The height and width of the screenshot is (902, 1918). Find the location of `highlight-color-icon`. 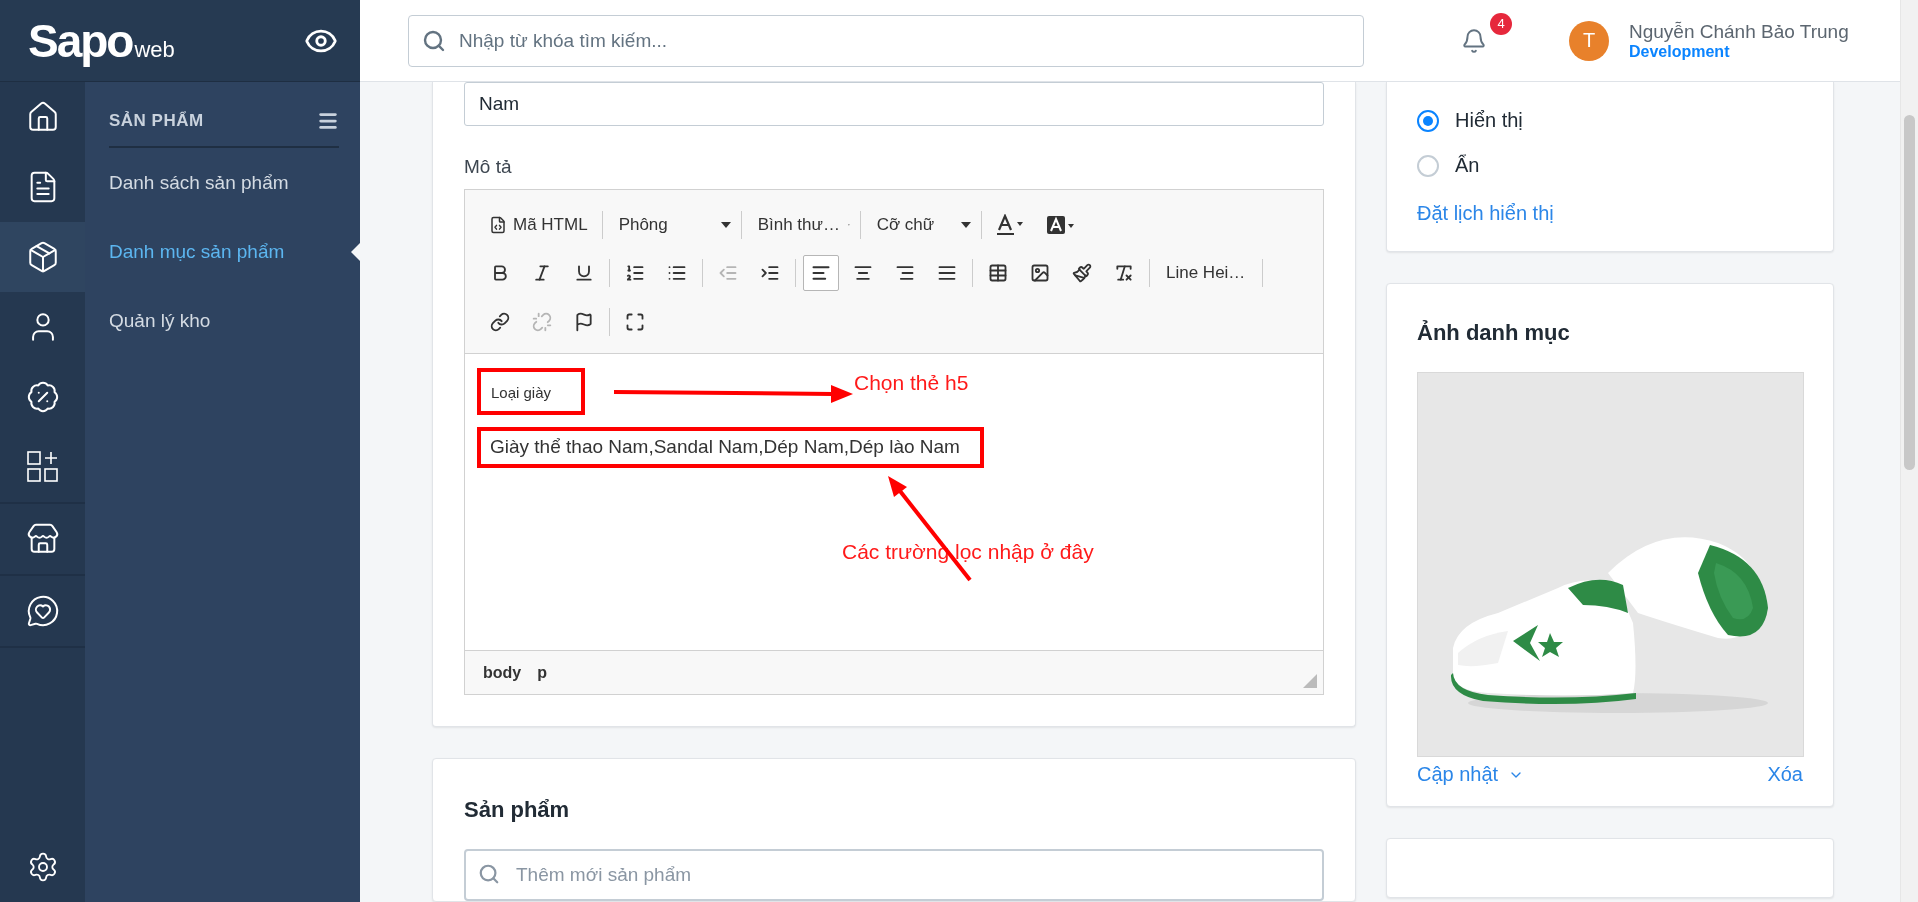

highlight-color-icon is located at coordinates (1060, 225).